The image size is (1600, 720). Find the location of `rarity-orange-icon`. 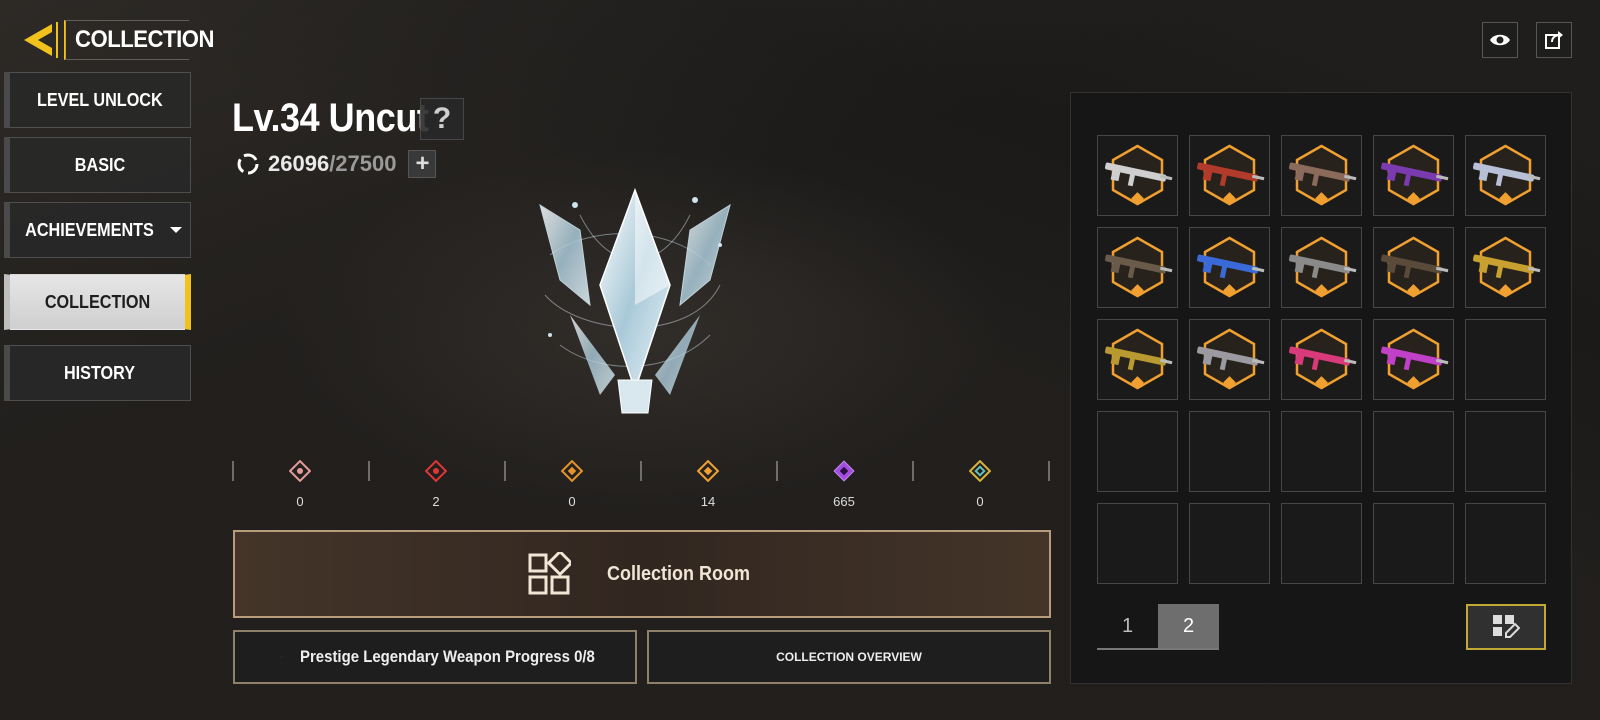

rarity-orange-icon is located at coordinates (572, 471).